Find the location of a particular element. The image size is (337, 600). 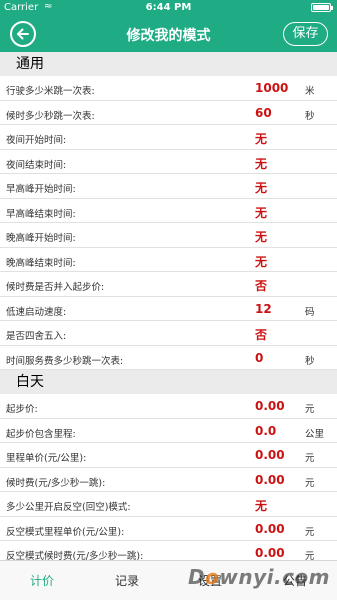

setting-row: 行驶多少米跳一次表: 1000 米 is located at coordinates (168, 88).